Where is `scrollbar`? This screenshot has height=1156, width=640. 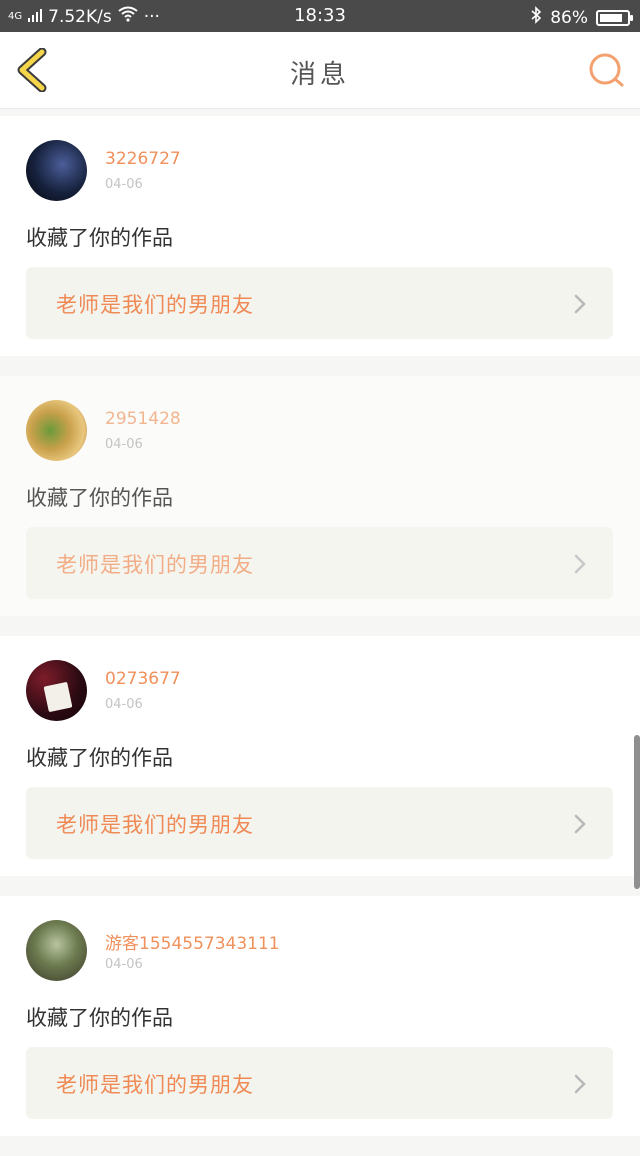
scrollbar is located at coordinates (637, 812).